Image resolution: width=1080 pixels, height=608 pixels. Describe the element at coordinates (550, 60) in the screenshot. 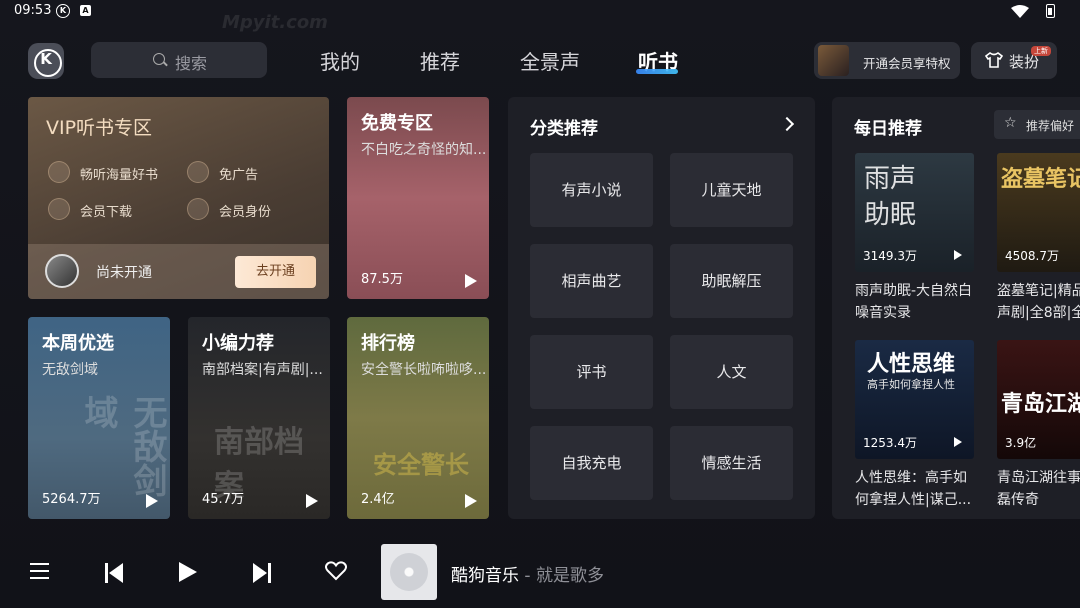

I see `tab-panoramic-sound: 全景声` at that location.